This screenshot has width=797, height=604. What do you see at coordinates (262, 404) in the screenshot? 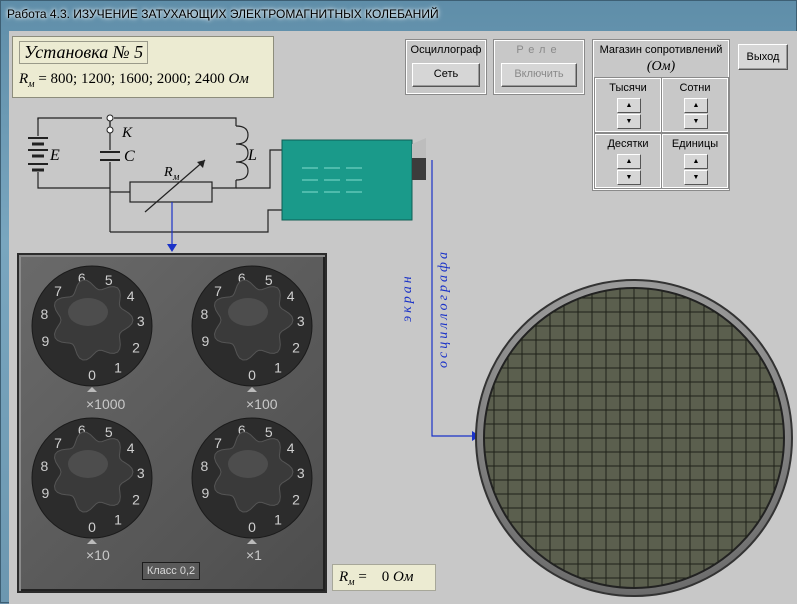
I see `multiplier-100: ×100` at bounding box center [262, 404].